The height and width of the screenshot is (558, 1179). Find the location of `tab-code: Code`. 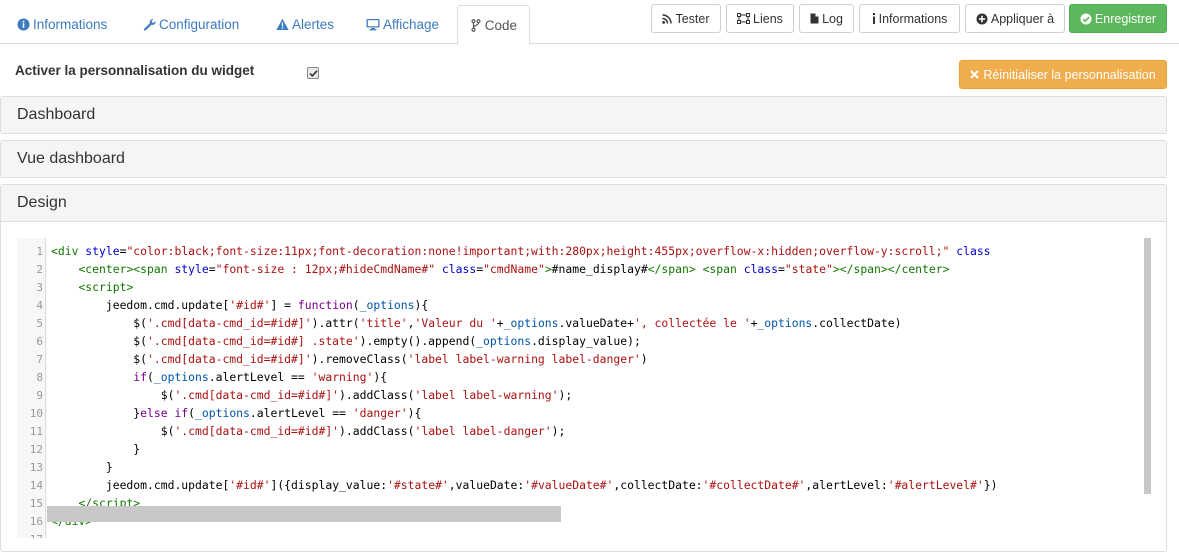

tab-code: Code is located at coordinates (493, 25).